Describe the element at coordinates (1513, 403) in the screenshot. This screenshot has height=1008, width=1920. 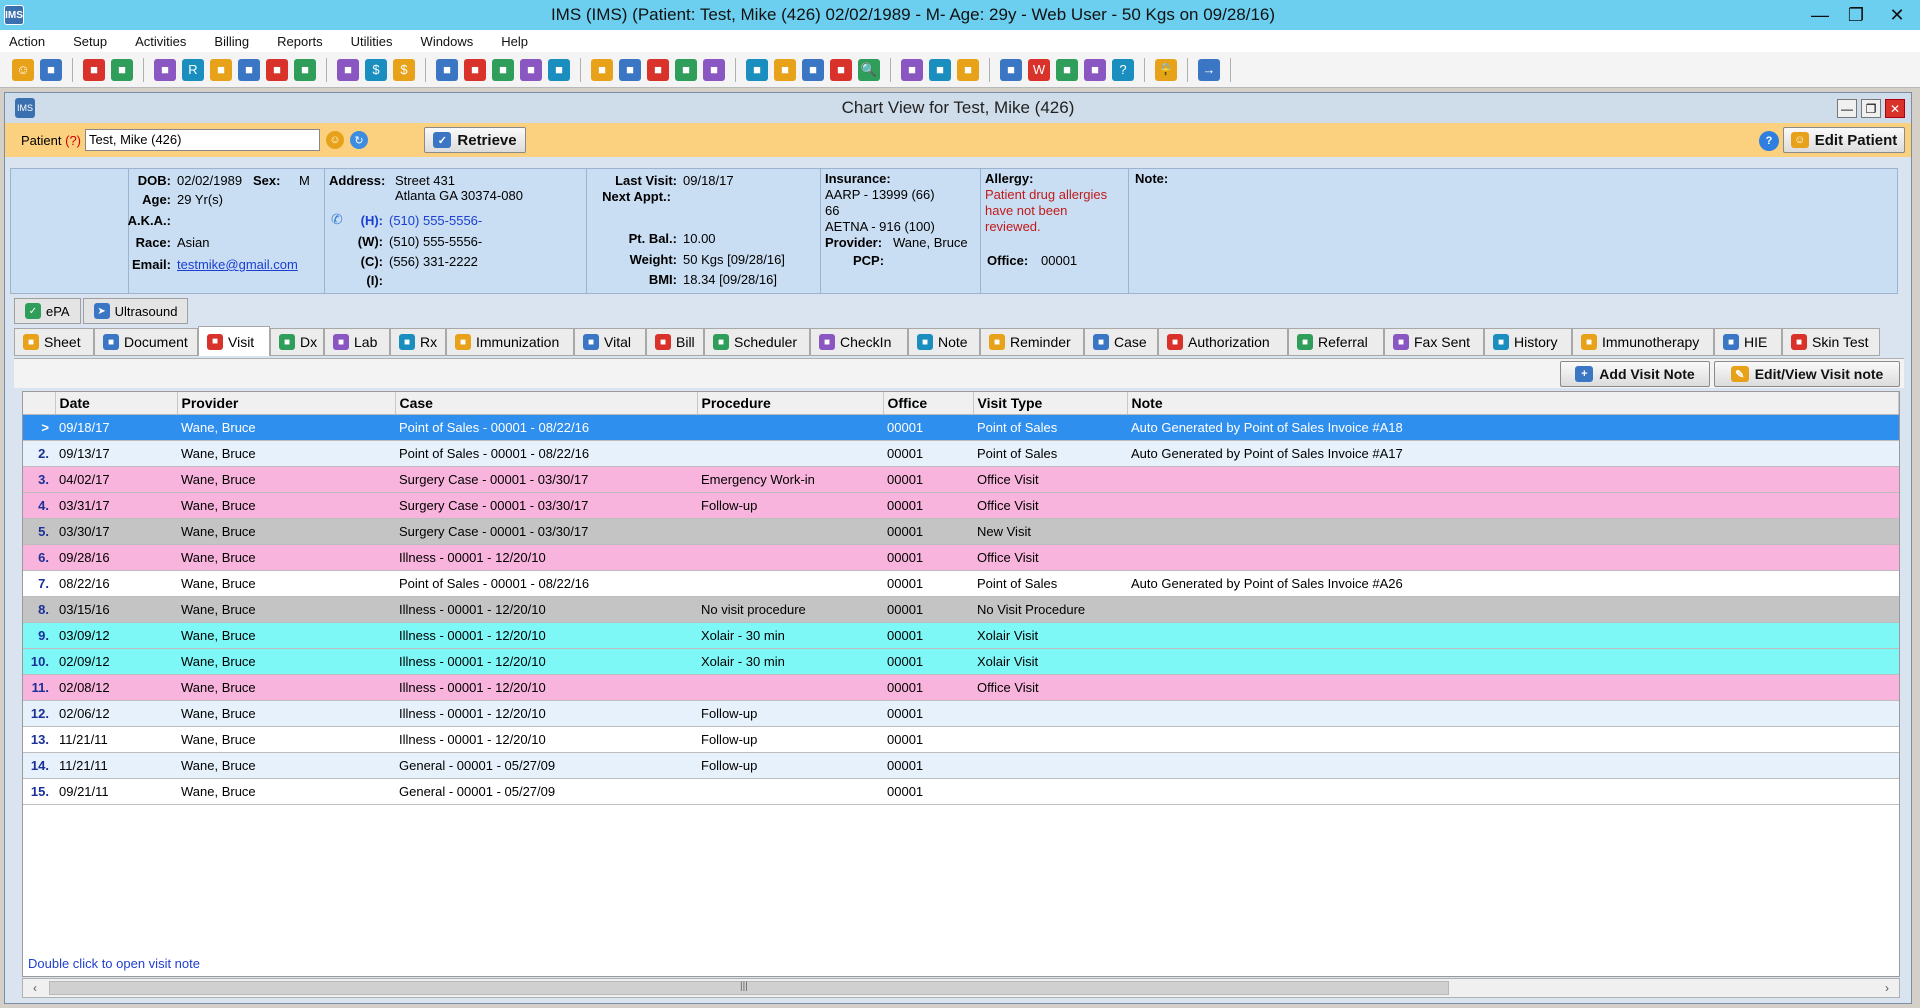
I see `column-header-note: Note` at that location.